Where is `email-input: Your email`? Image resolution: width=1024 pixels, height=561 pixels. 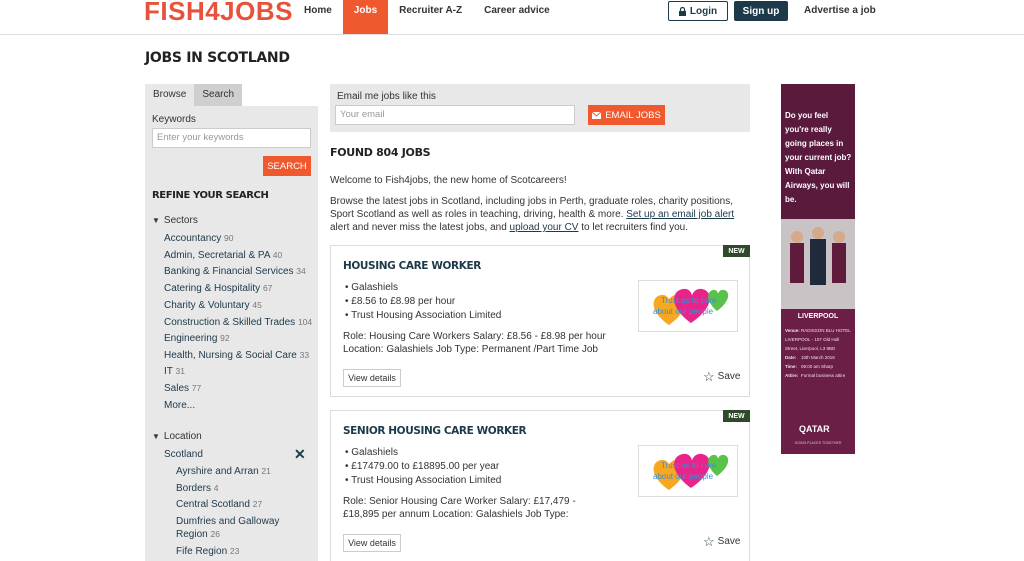 email-input: Your email is located at coordinates (455, 115).